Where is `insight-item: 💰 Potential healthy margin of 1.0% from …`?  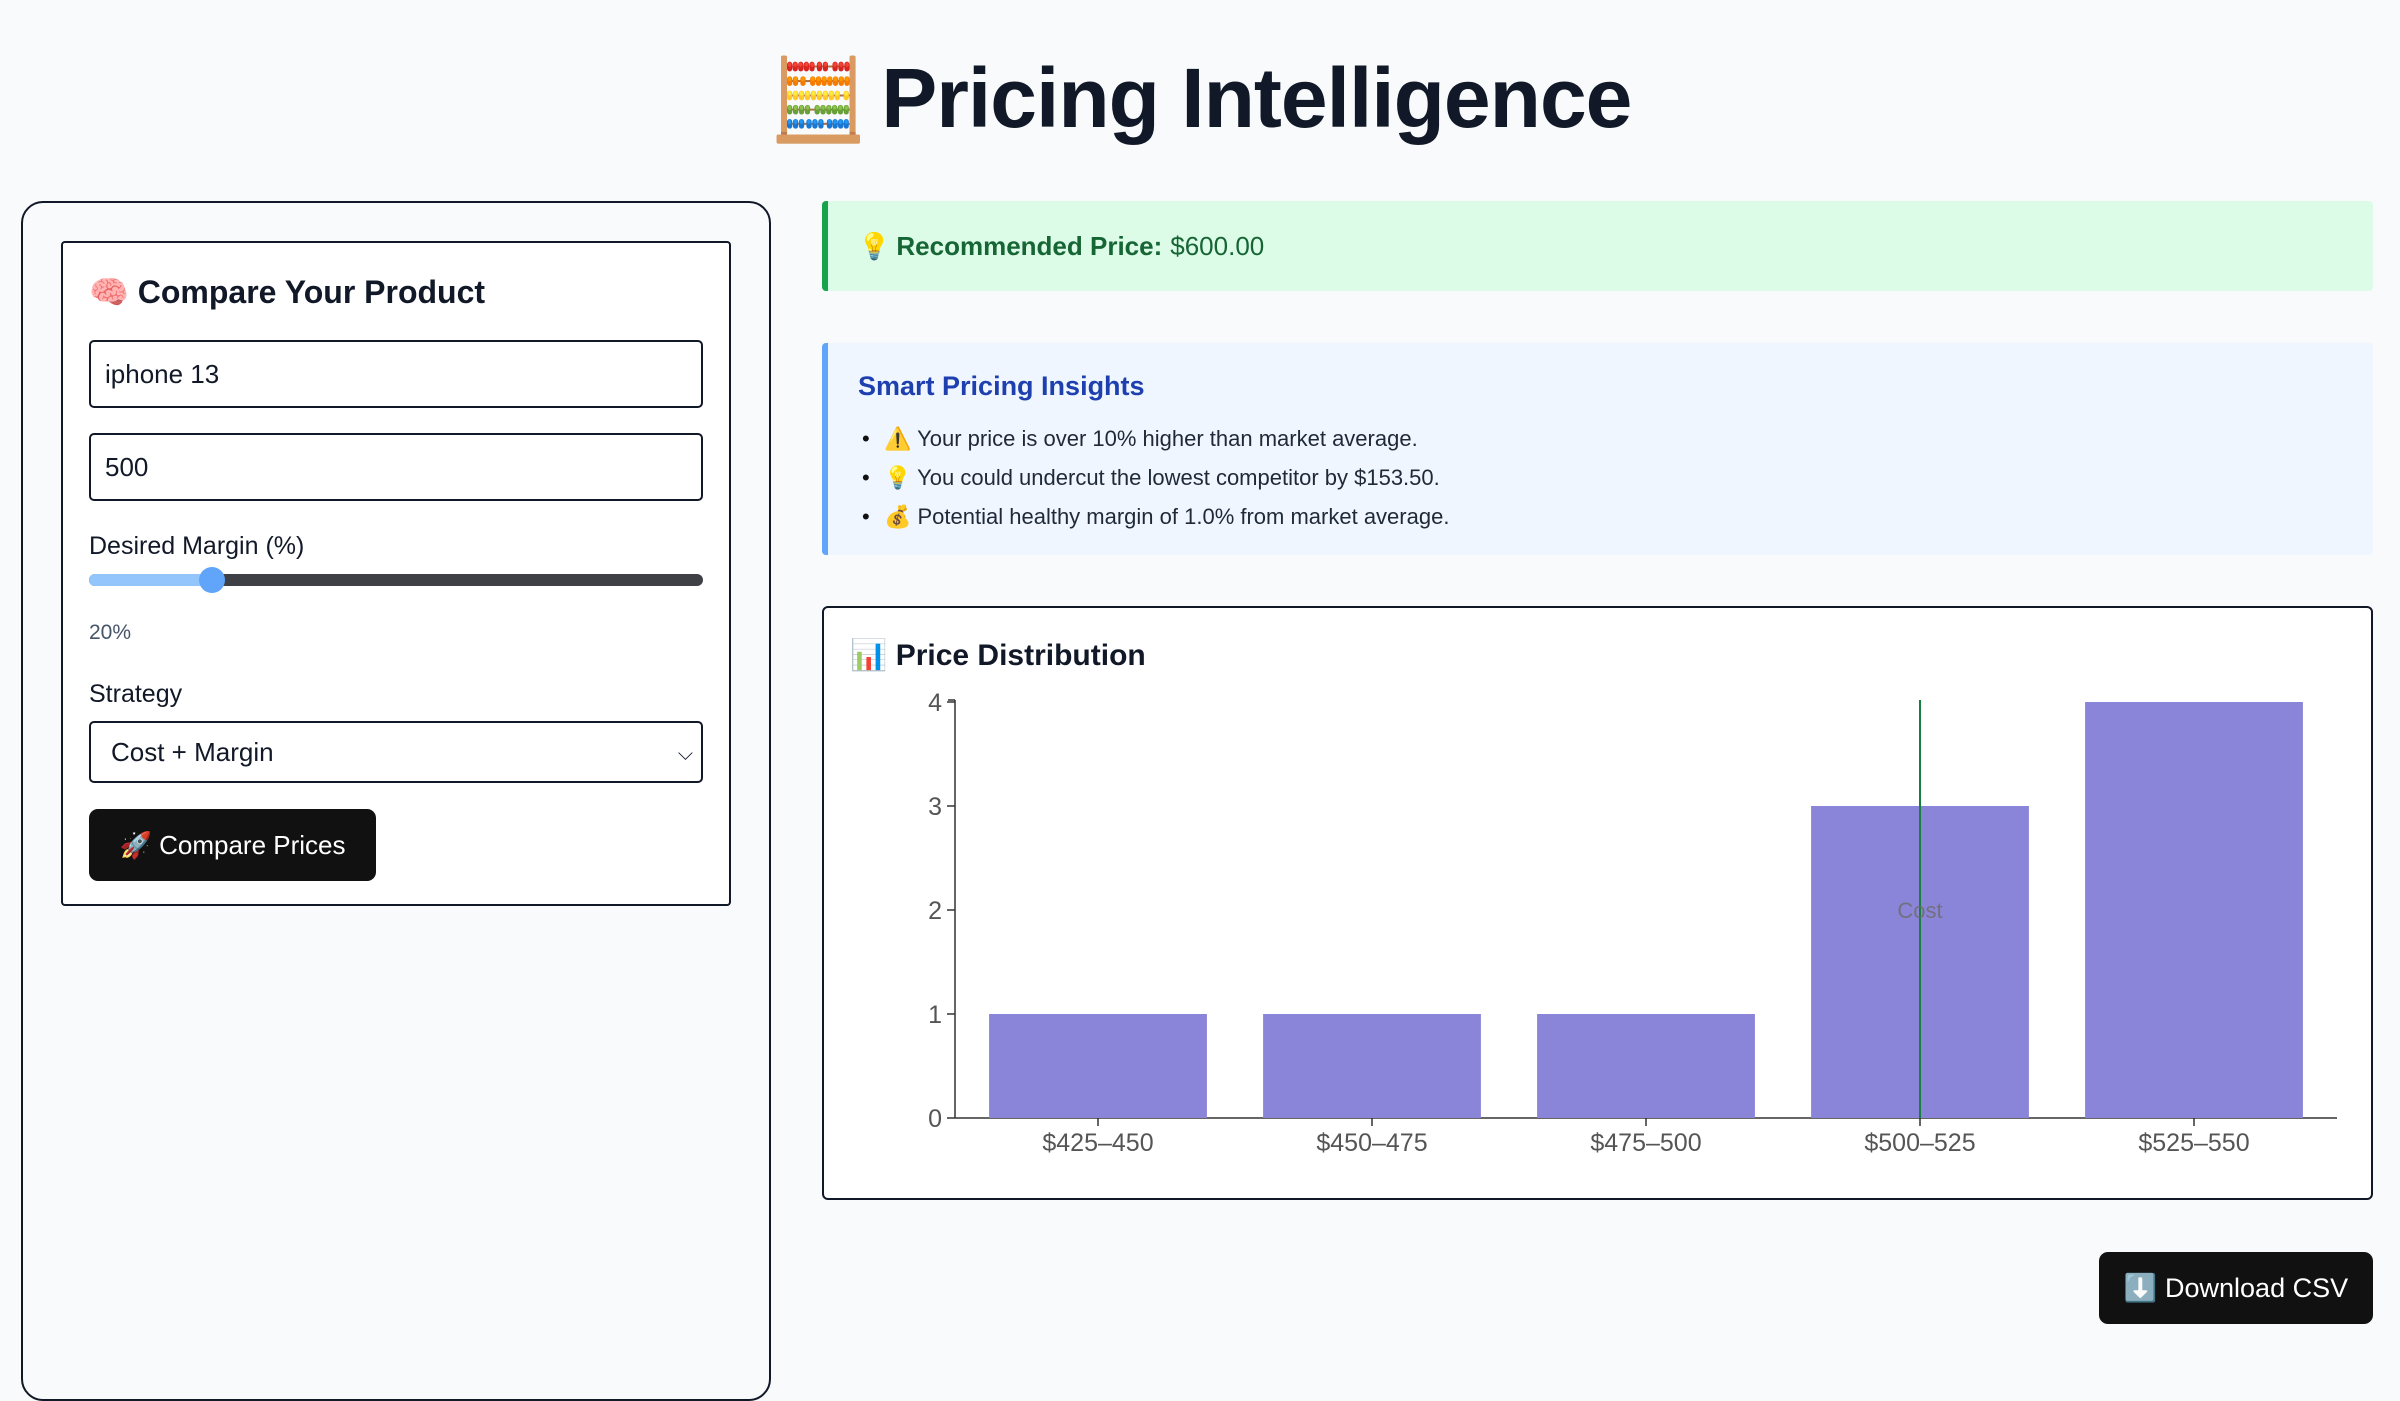 insight-item: 💰 Potential healthy margin of 1.0% from … is located at coordinates (1155, 516).